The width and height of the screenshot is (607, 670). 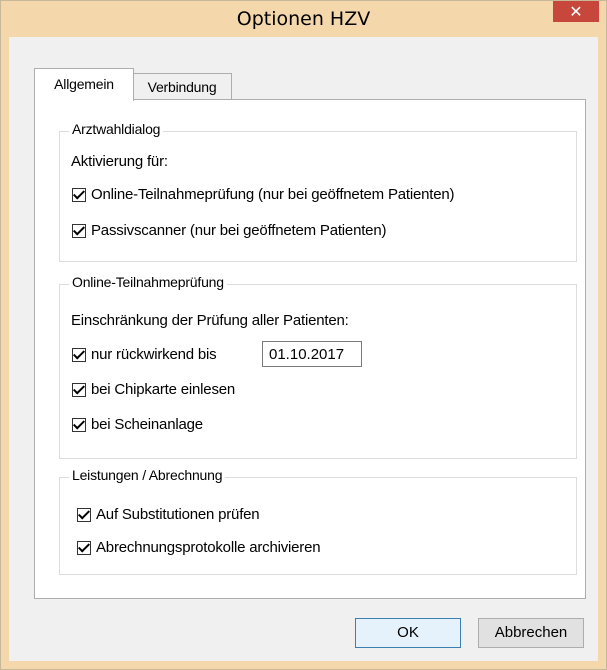 What do you see at coordinates (148, 282) in the screenshot?
I see `group-legend: Online-Teilnahmeprüfung` at bounding box center [148, 282].